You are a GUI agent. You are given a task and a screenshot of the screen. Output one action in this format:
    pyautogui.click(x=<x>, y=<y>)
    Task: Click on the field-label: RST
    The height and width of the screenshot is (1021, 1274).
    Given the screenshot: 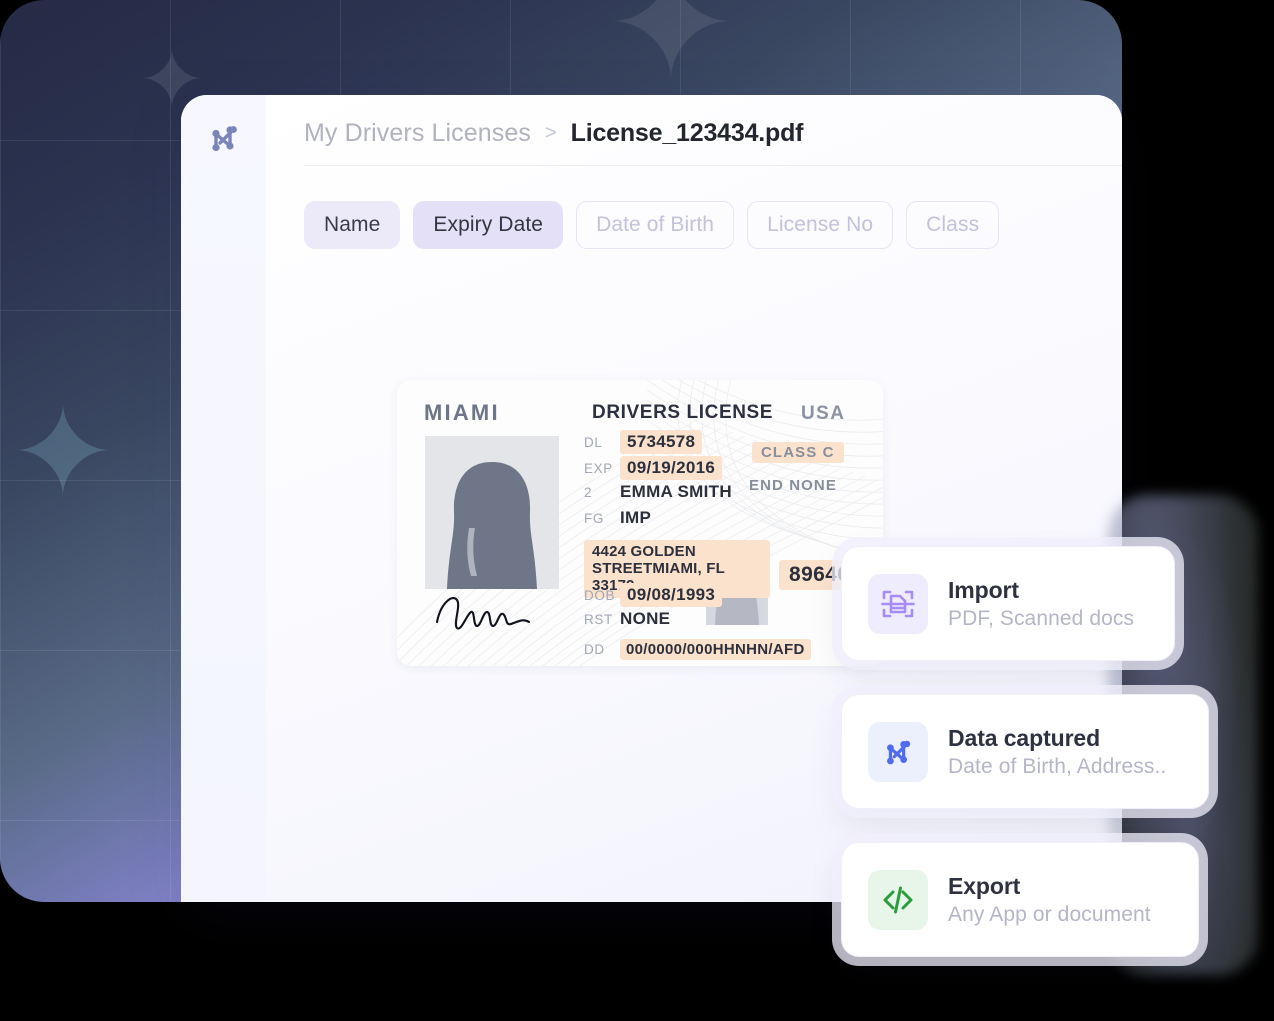 What is the action you would take?
    pyautogui.click(x=598, y=619)
    